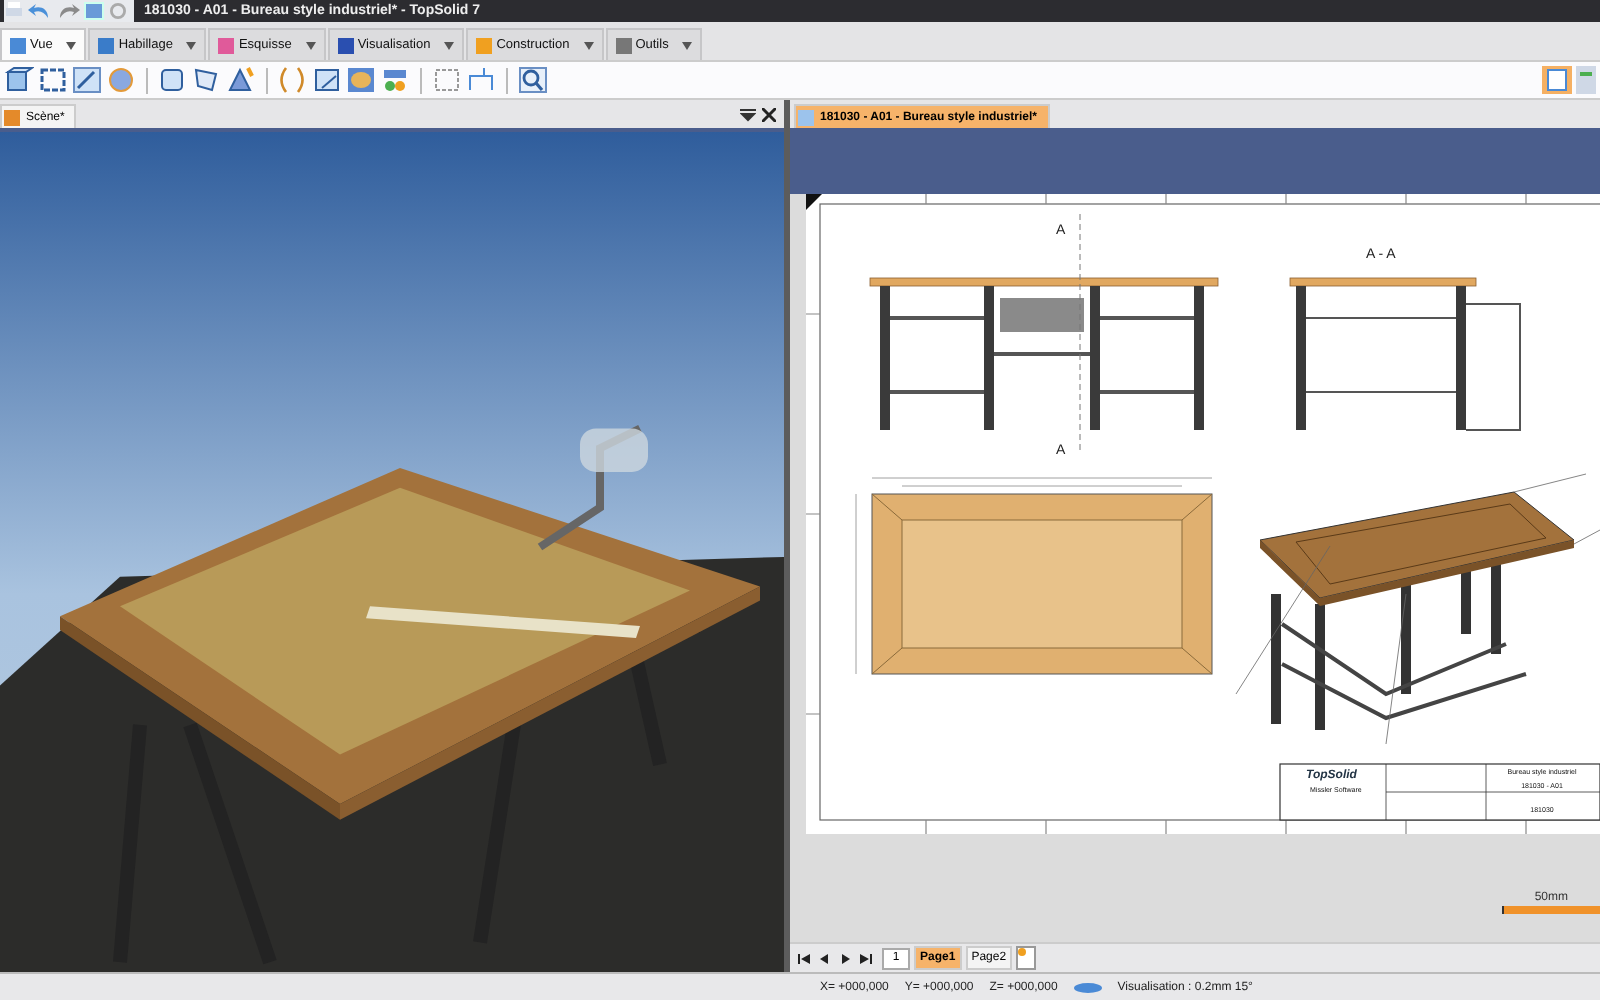 Image resolution: width=1600 pixels, height=1000 pixels. Describe the element at coordinates (533, 80) in the screenshot. I see `magnifier-icon` at that location.